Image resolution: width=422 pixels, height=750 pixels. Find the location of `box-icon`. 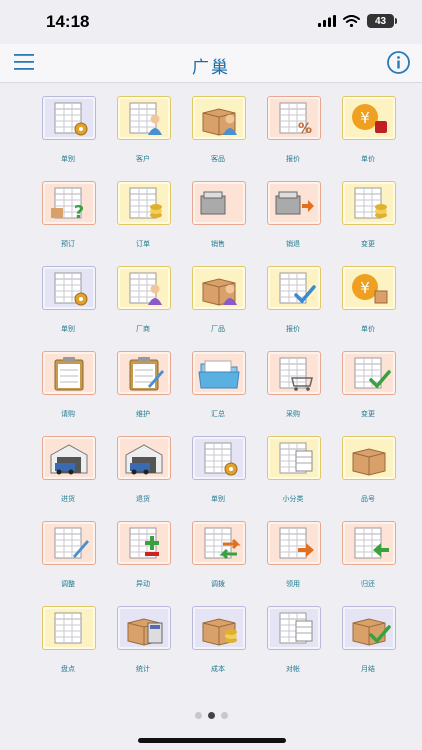

box-icon is located at coordinates (369, 458).